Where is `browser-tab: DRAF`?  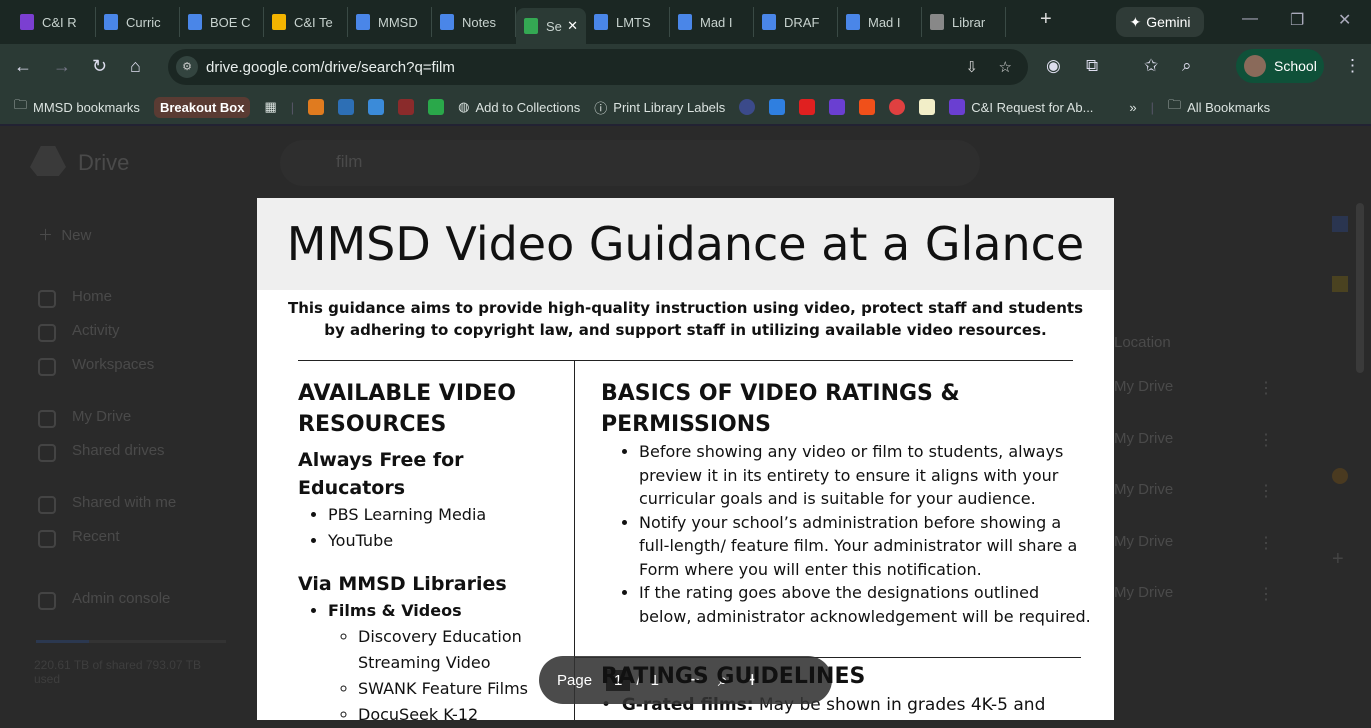
browser-tab: DRAF is located at coordinates (796, 22).